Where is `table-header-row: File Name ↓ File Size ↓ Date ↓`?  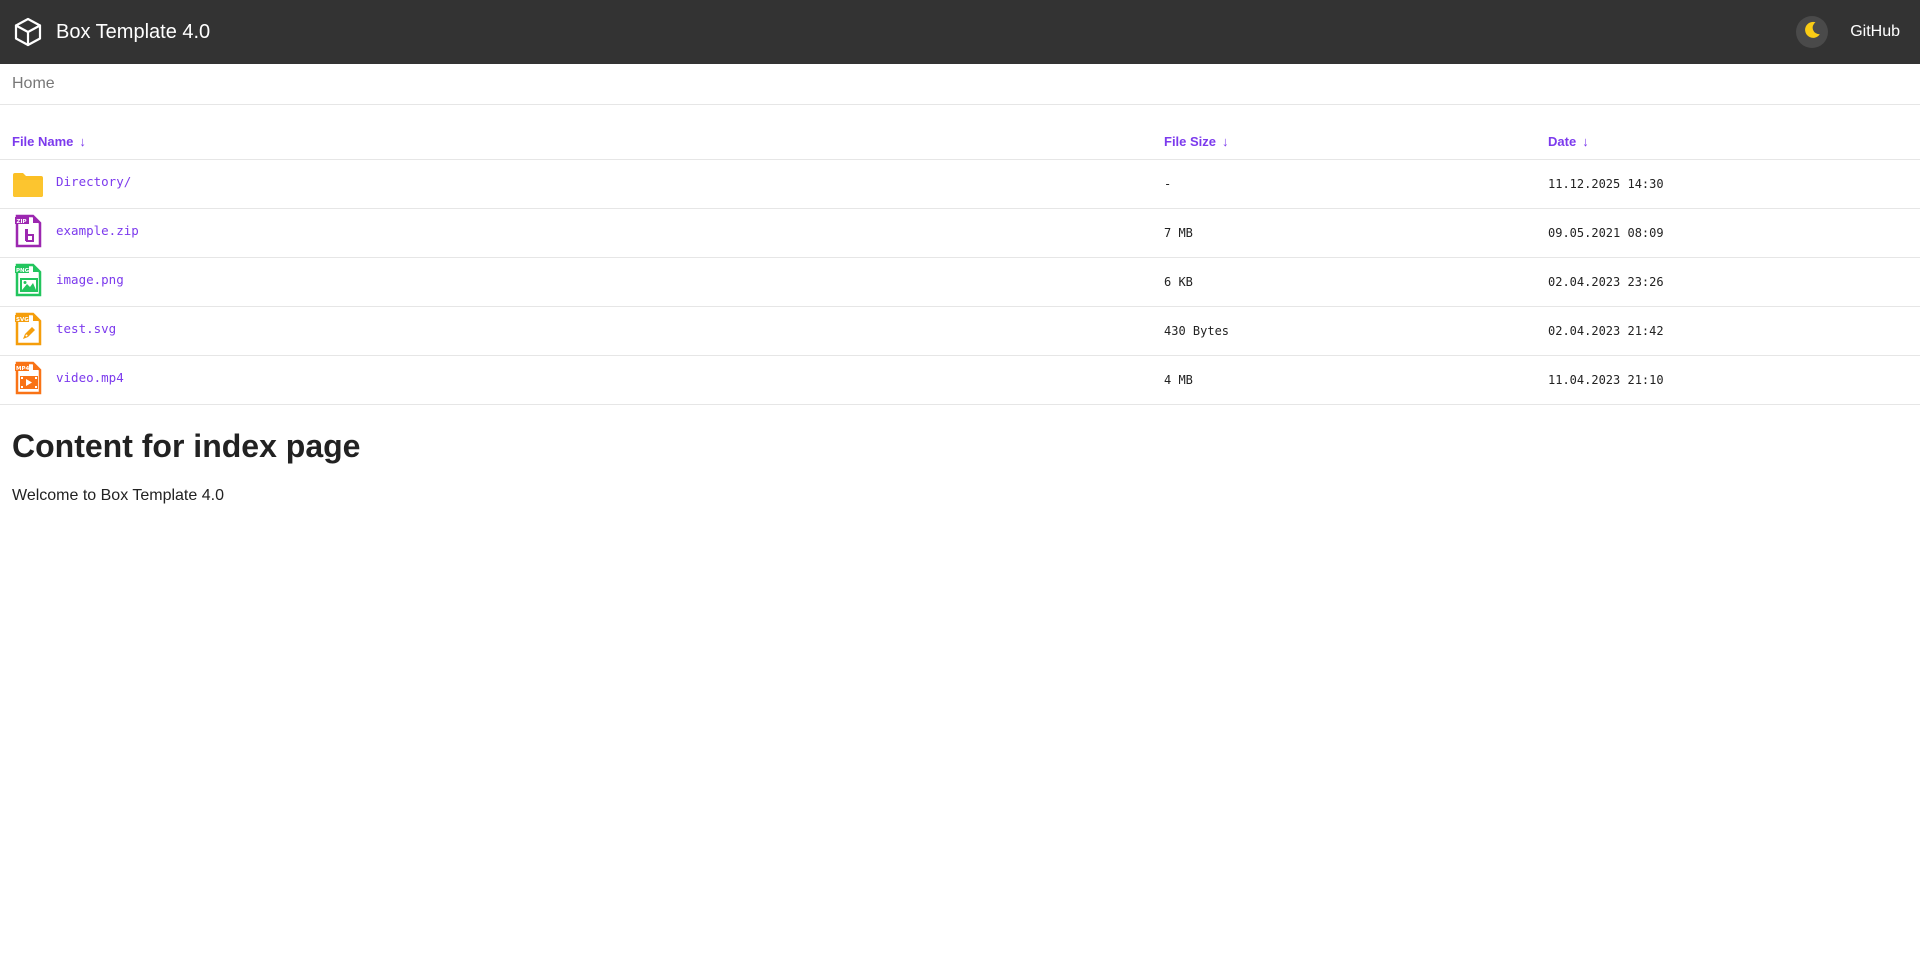 table-header-row: File Name ↓ File Size ↓ Date ↓ is located at coordinates (960, 132).